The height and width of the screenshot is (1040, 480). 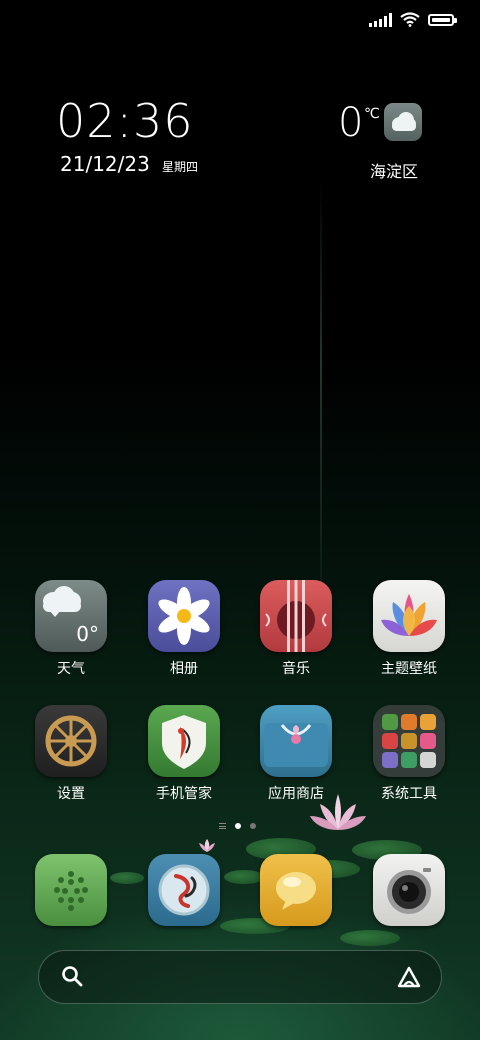 I want to click on app-gallery: 相册, so click(x=184, y=629).